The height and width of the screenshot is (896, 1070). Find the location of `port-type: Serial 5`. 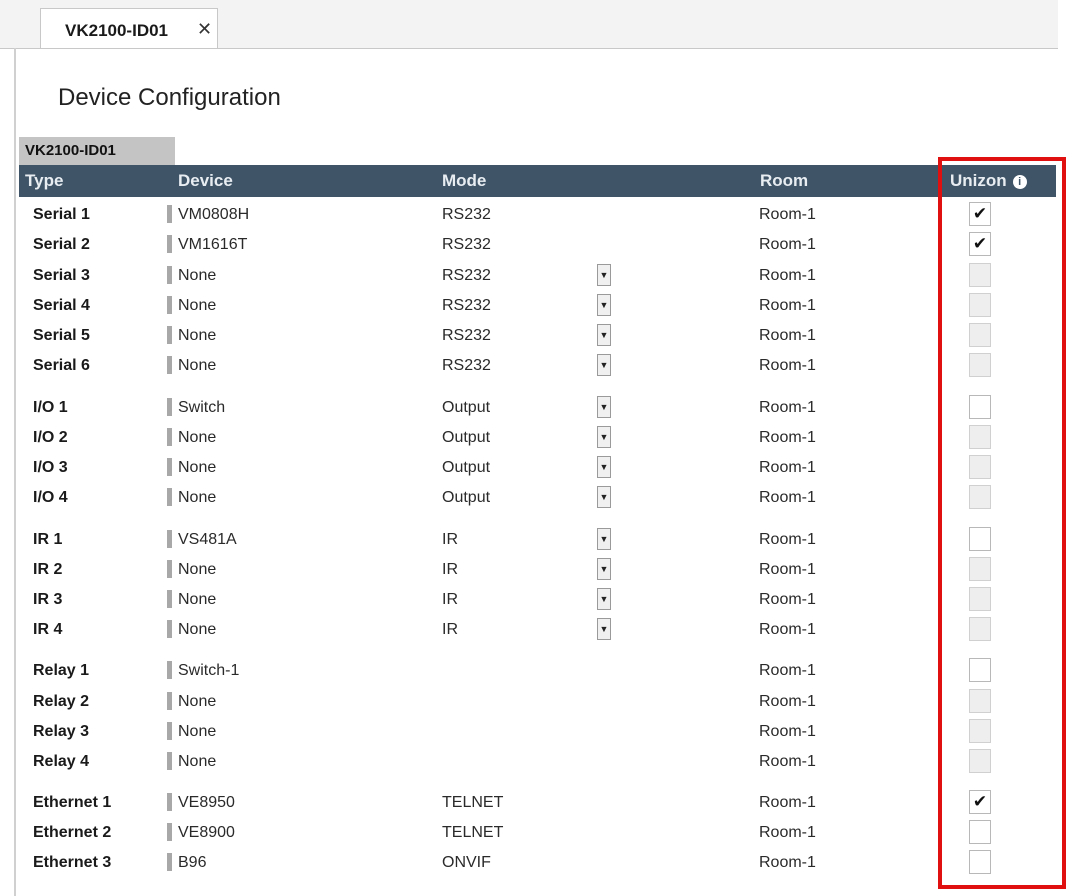

port-type: Serial 5 is located at coordinates (61, 335).